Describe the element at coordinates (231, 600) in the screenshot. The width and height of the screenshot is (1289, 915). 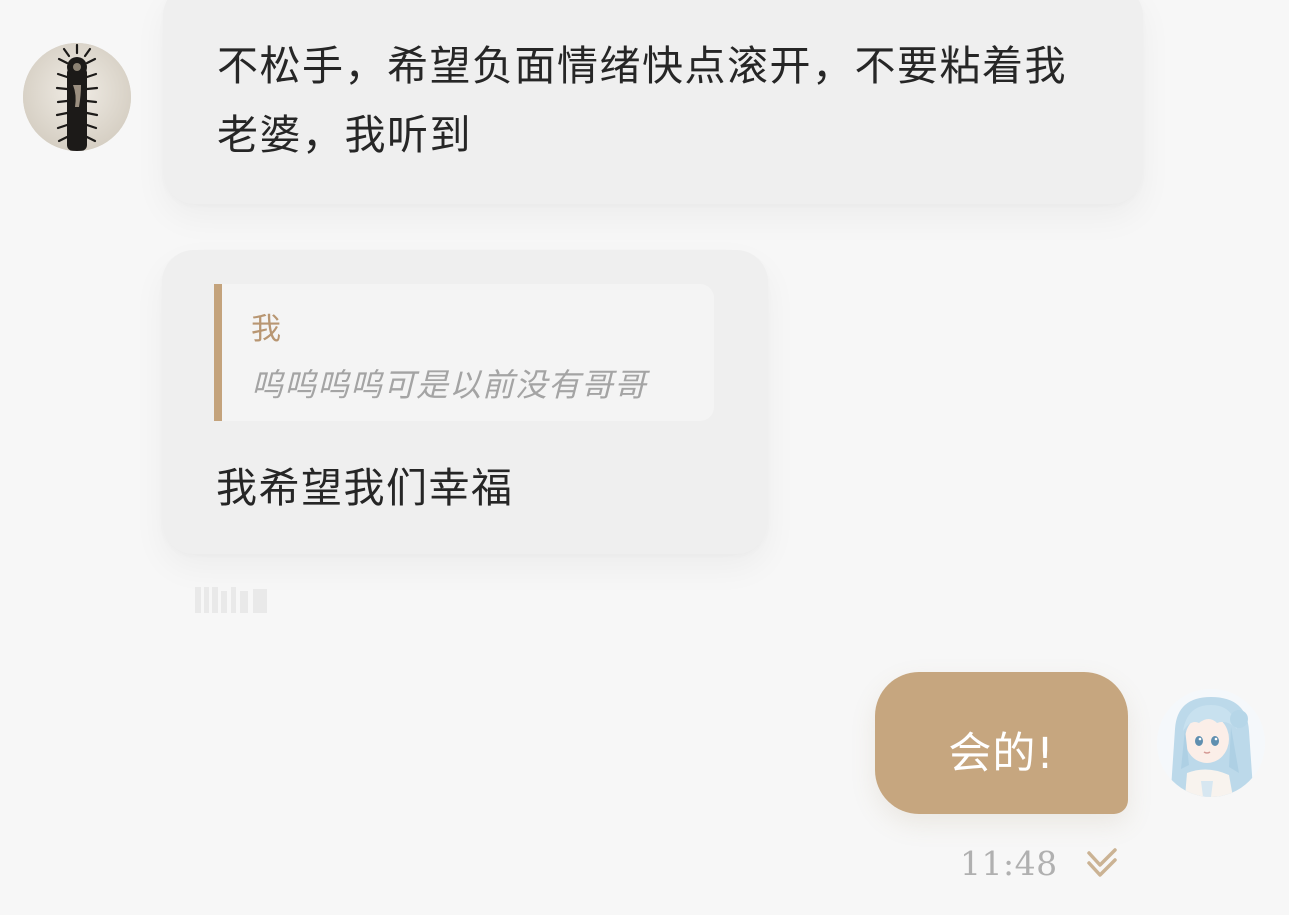
I see `faint-artifact` at that location.